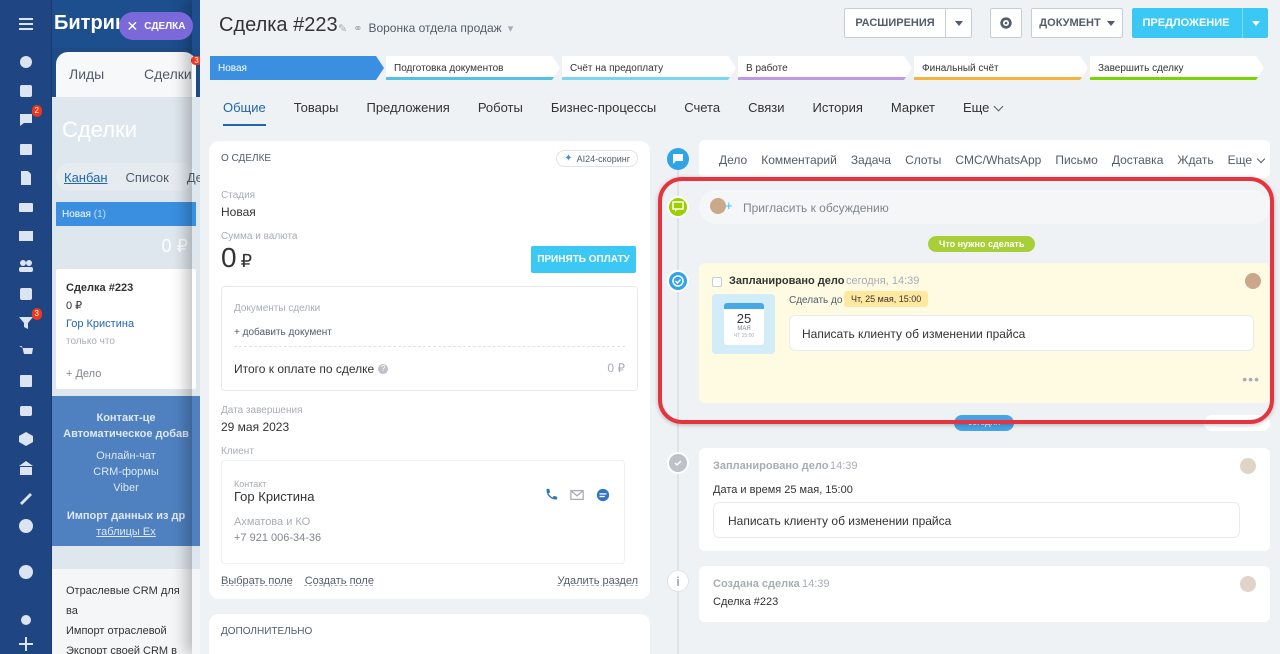 The height and width of the screenshot is (654, 1280). I want to click on tab-offers: Предложения, so click(407, 112).